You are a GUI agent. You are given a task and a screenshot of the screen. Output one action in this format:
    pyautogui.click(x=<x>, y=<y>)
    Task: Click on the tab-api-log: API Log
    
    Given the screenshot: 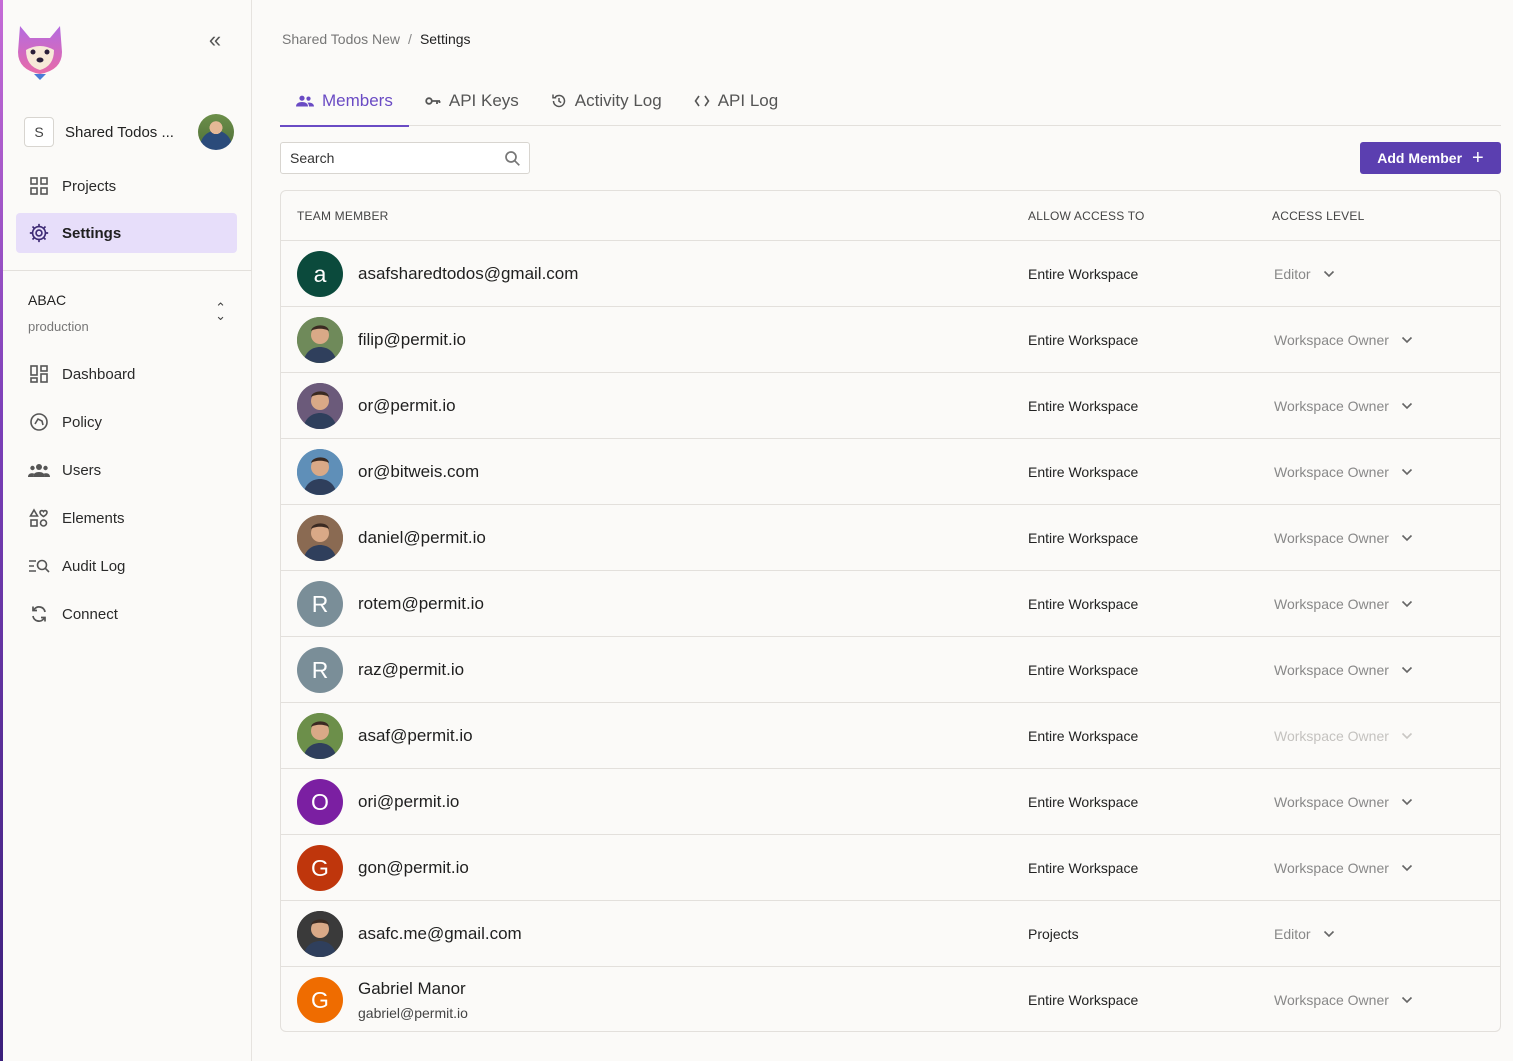 What is the action you would take?
    pyautogui.click(x=736, y=101)
    